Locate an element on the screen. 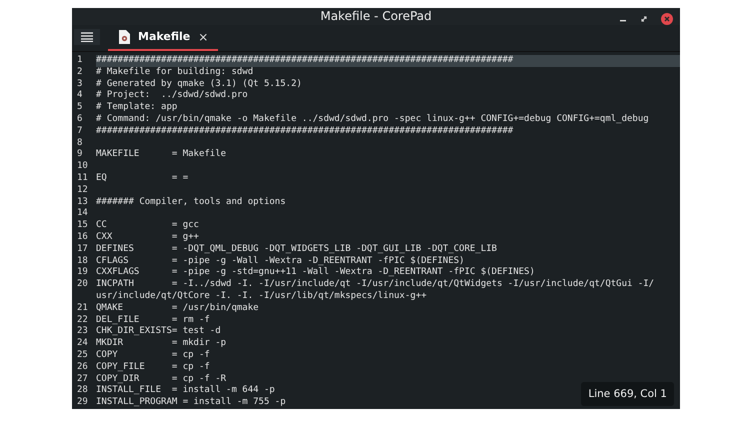 Image resolution: width=752 pixels, height=423 pixels. code-line: # Template: app is located at coordinates (137, 108).